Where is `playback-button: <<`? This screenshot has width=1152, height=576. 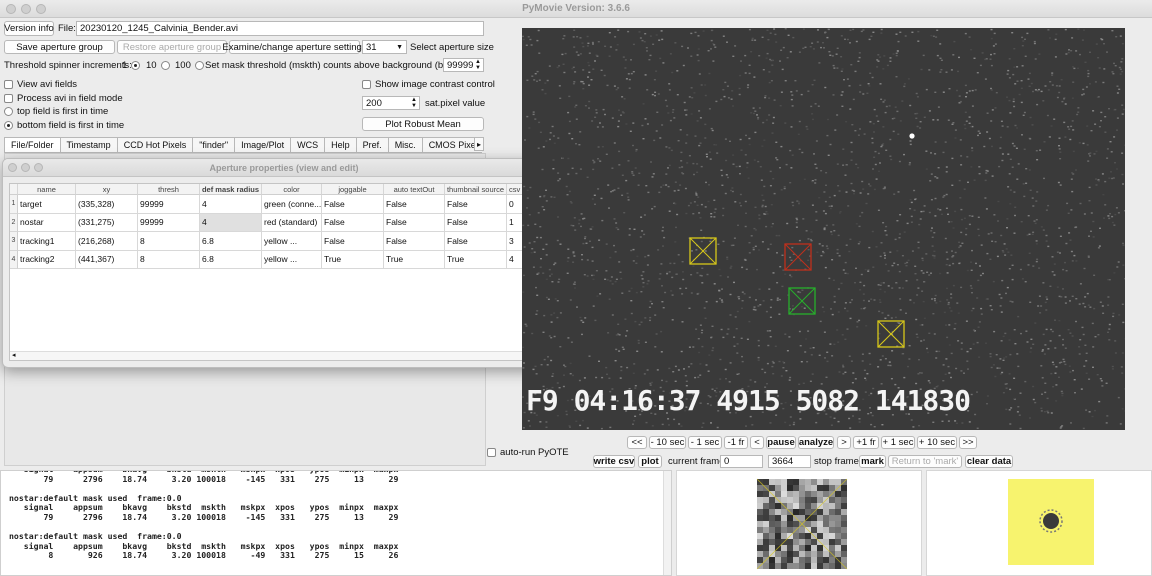
playback-button: << is located at coordinates (637, 442).